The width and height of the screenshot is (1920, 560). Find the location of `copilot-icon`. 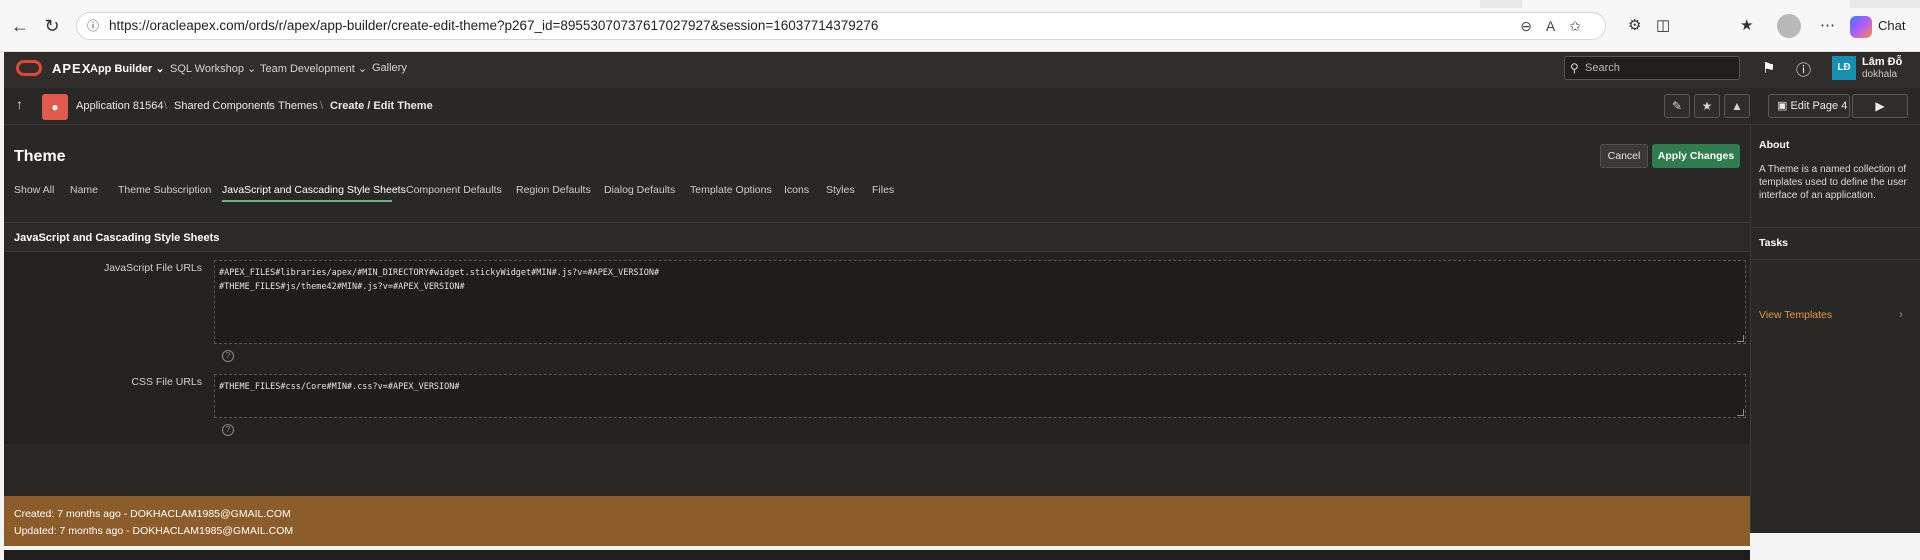

copilot-icon is located at coordinates (1861, 26).